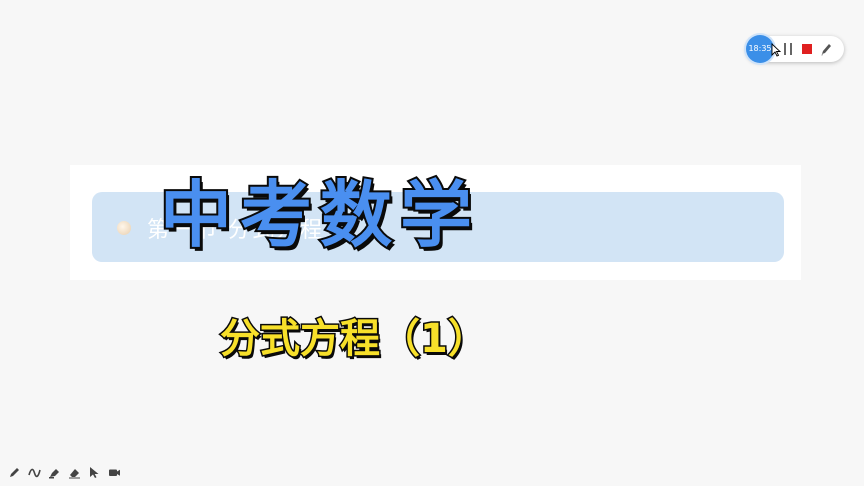 The height and width of the screenshot is (486, 864). What do you see at coordinates (776, 49) in the screenshot?
I see `mouse-cursor-icon` at bounding box center [776, 49].